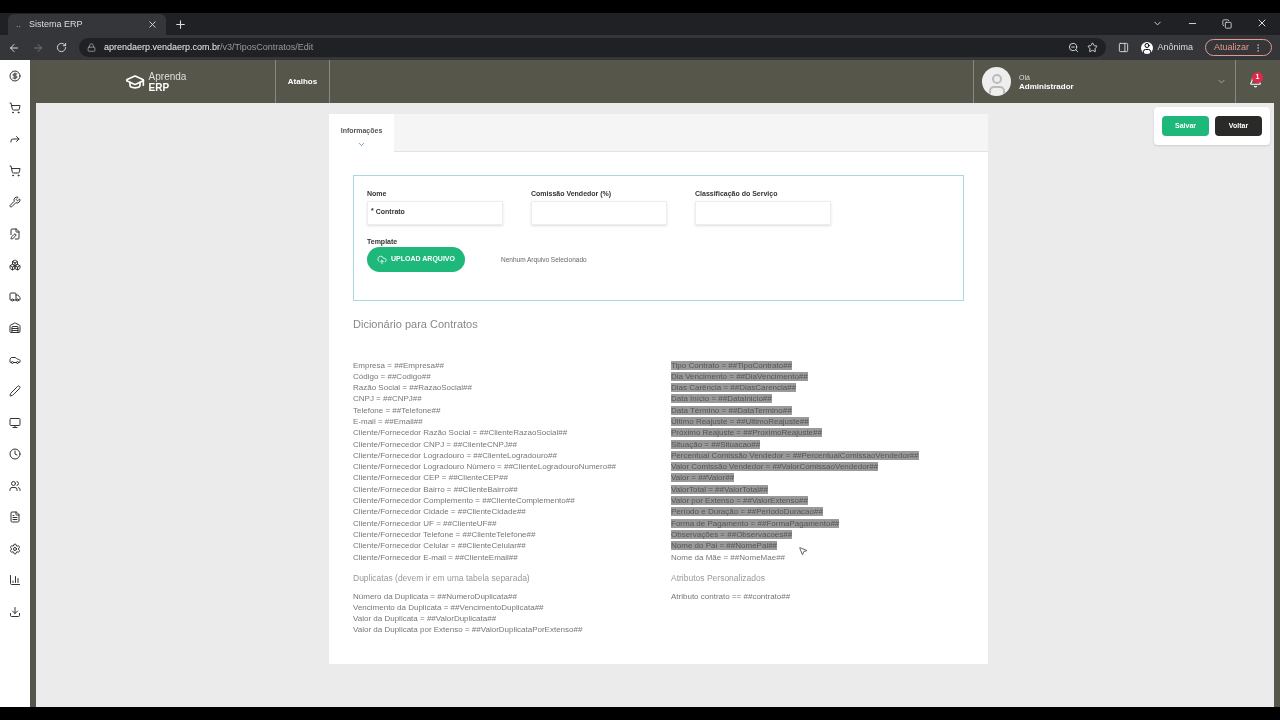  What do you see at coordinates (15, 296) in the screenshot?
I see `truck-icon` at bounding box center [15, 296].